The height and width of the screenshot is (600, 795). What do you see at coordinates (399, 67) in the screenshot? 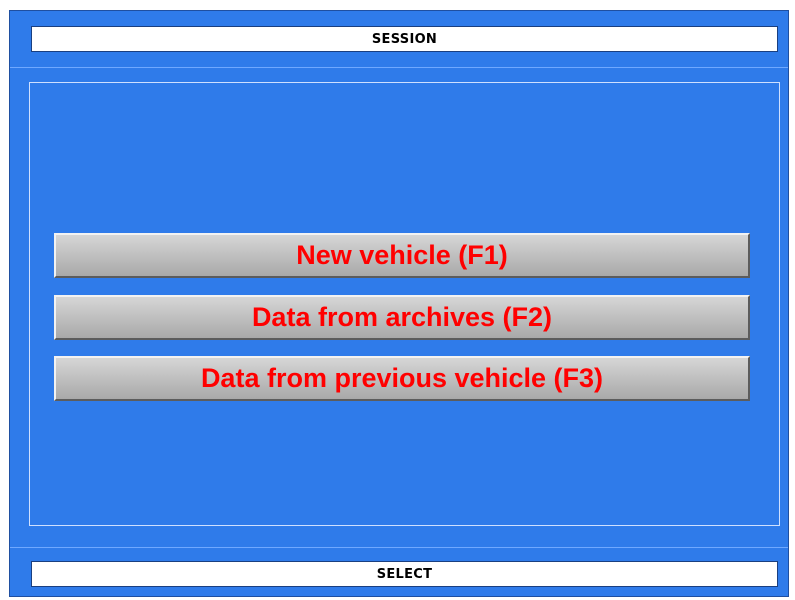
I see `top-divider` at bounding box center [399, 67].